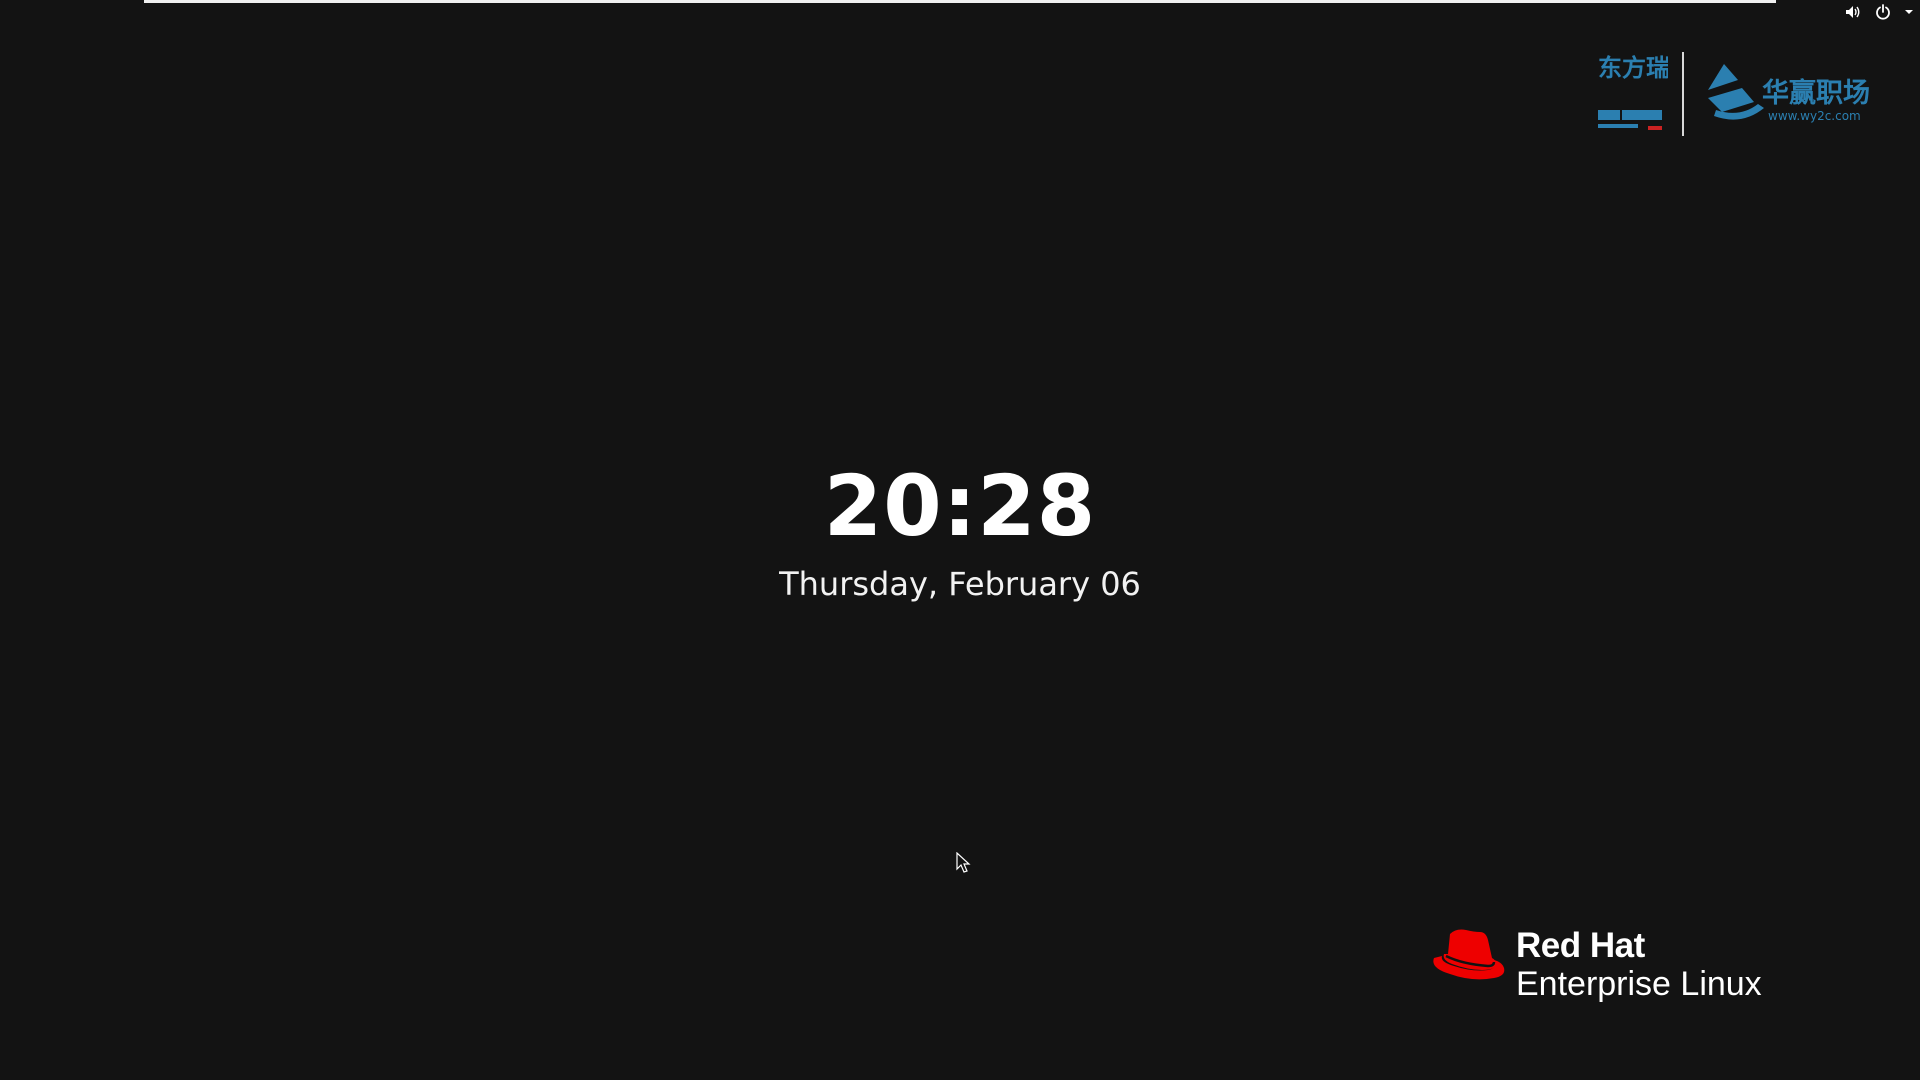  What do you see at coordinates (1469, 956) in the screenshot?
I see `red-hat-logo-icon` at bounding box center [1469, 956].